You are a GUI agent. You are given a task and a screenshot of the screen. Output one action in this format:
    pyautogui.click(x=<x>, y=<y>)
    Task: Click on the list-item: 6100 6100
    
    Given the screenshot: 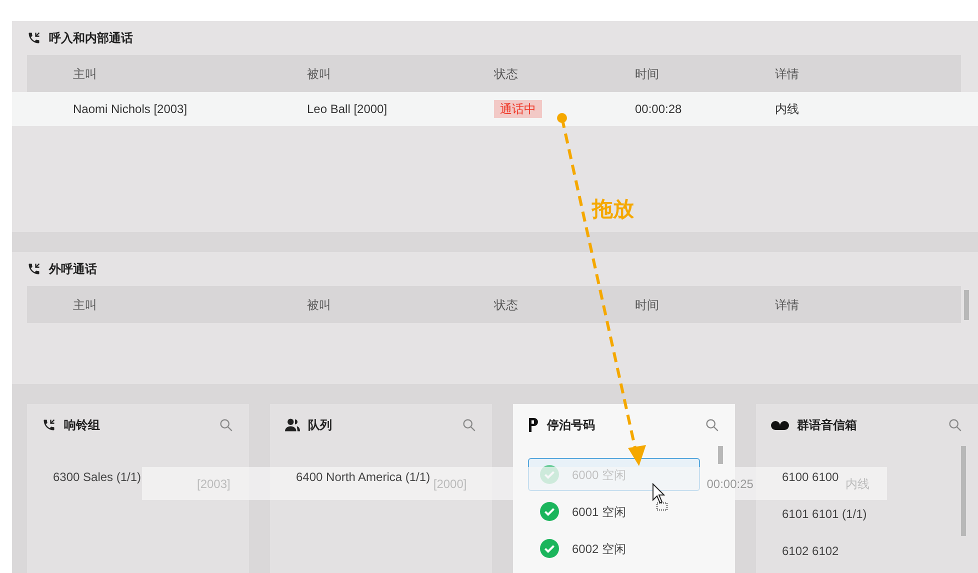 What is the action you would take?
    pyautogui.click(x=810, y=477)
    